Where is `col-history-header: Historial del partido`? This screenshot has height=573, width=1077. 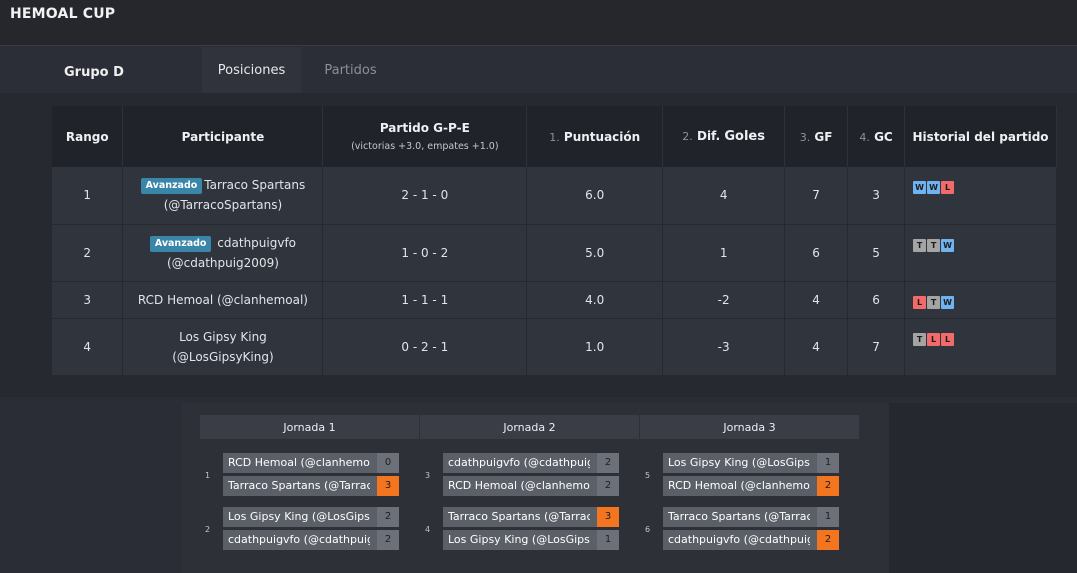
col-history-header: Historial del partido is located at coordinates (980, 136).